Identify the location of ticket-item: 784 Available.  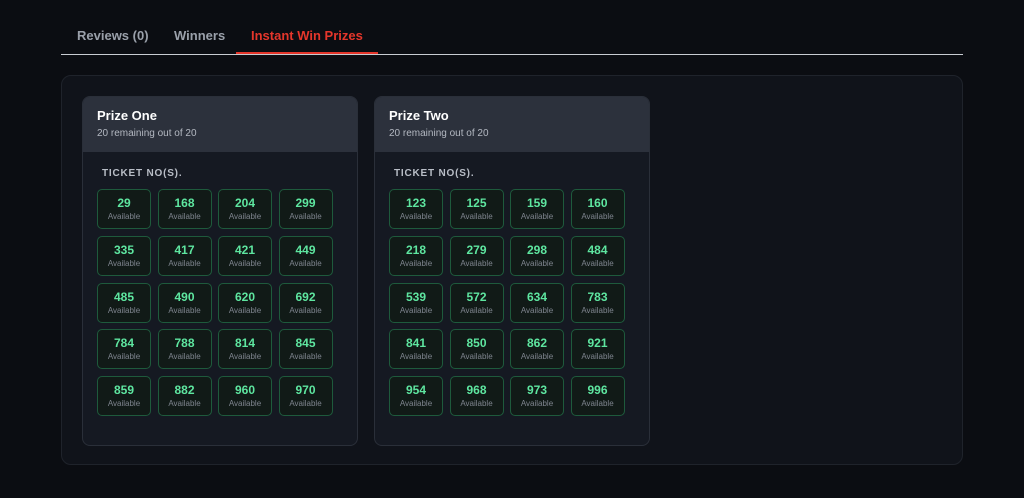
(124, 349).